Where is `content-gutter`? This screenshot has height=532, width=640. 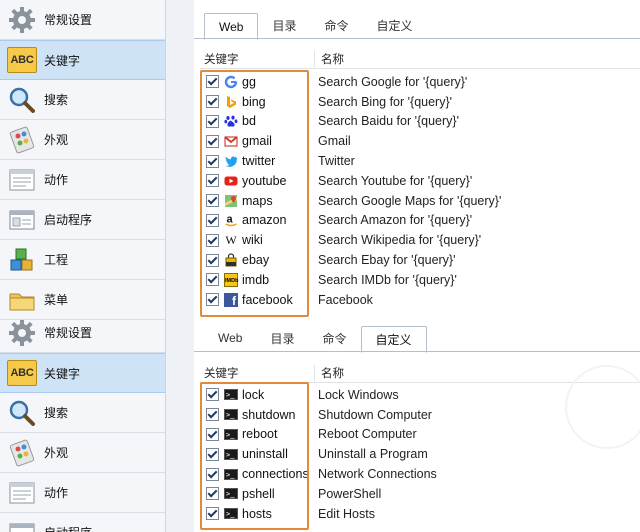
content-gutter is located at coordinates (180, 266).